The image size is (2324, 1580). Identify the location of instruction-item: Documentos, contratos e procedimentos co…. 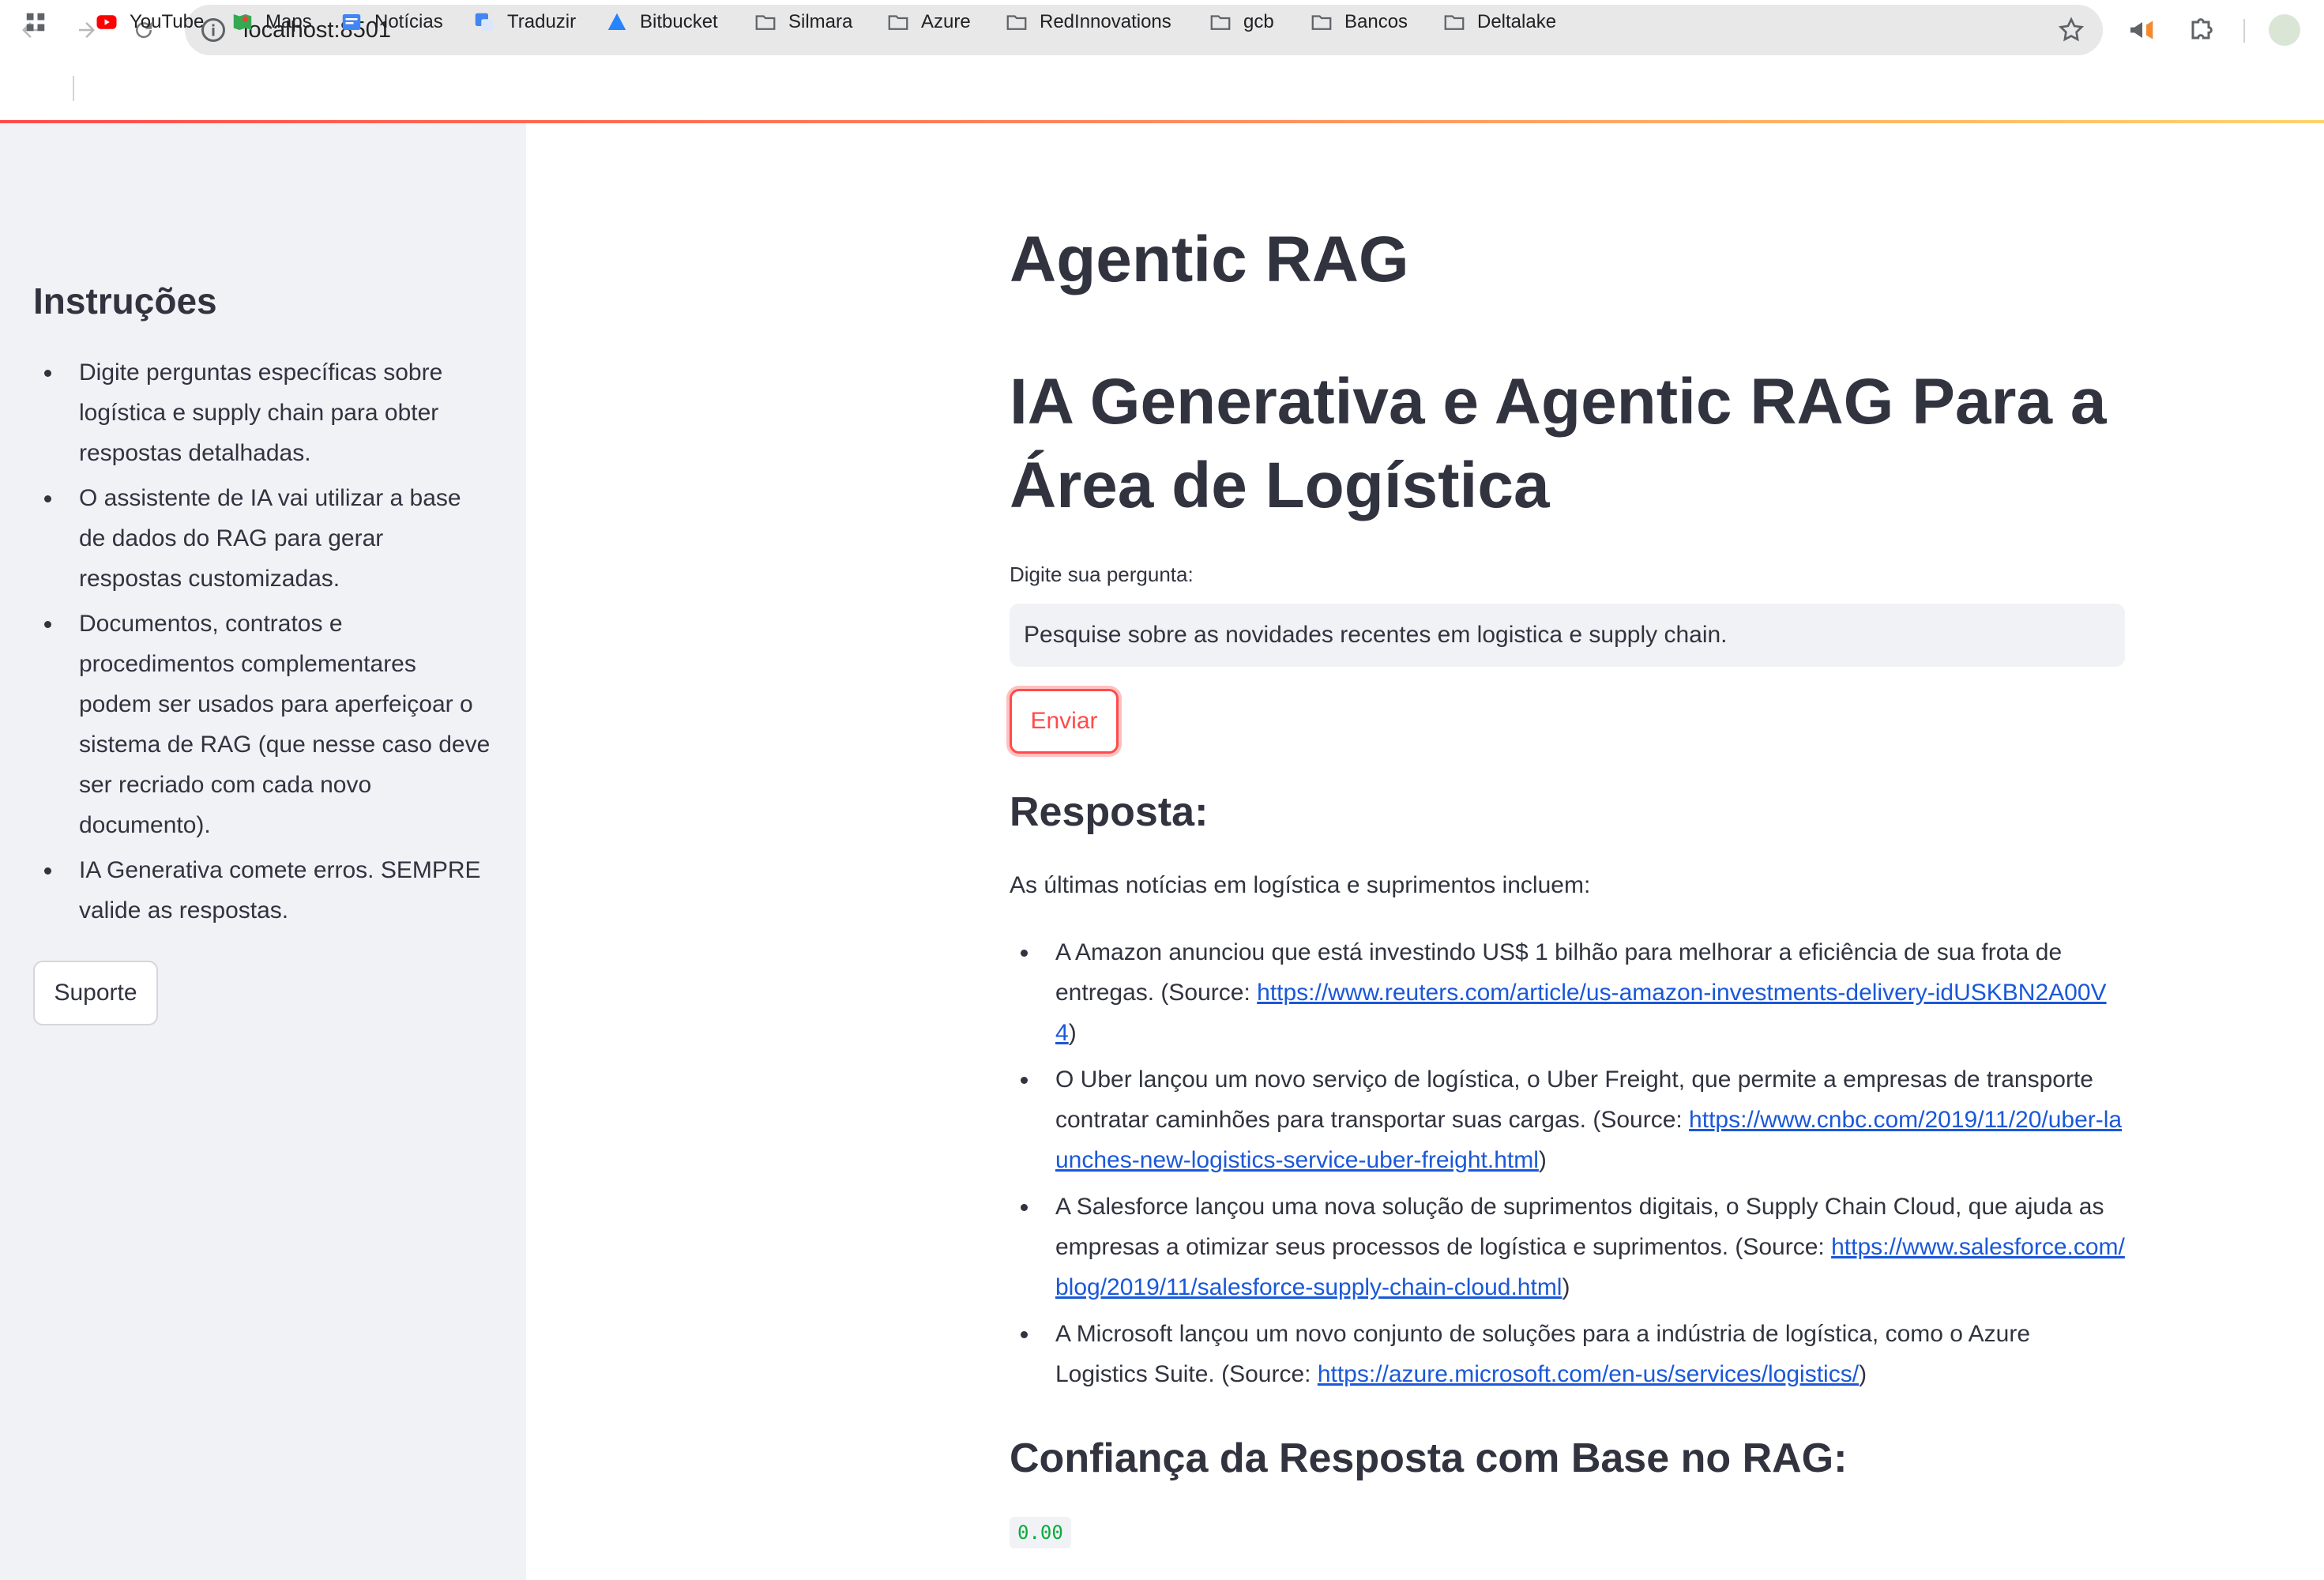
(262, 725).